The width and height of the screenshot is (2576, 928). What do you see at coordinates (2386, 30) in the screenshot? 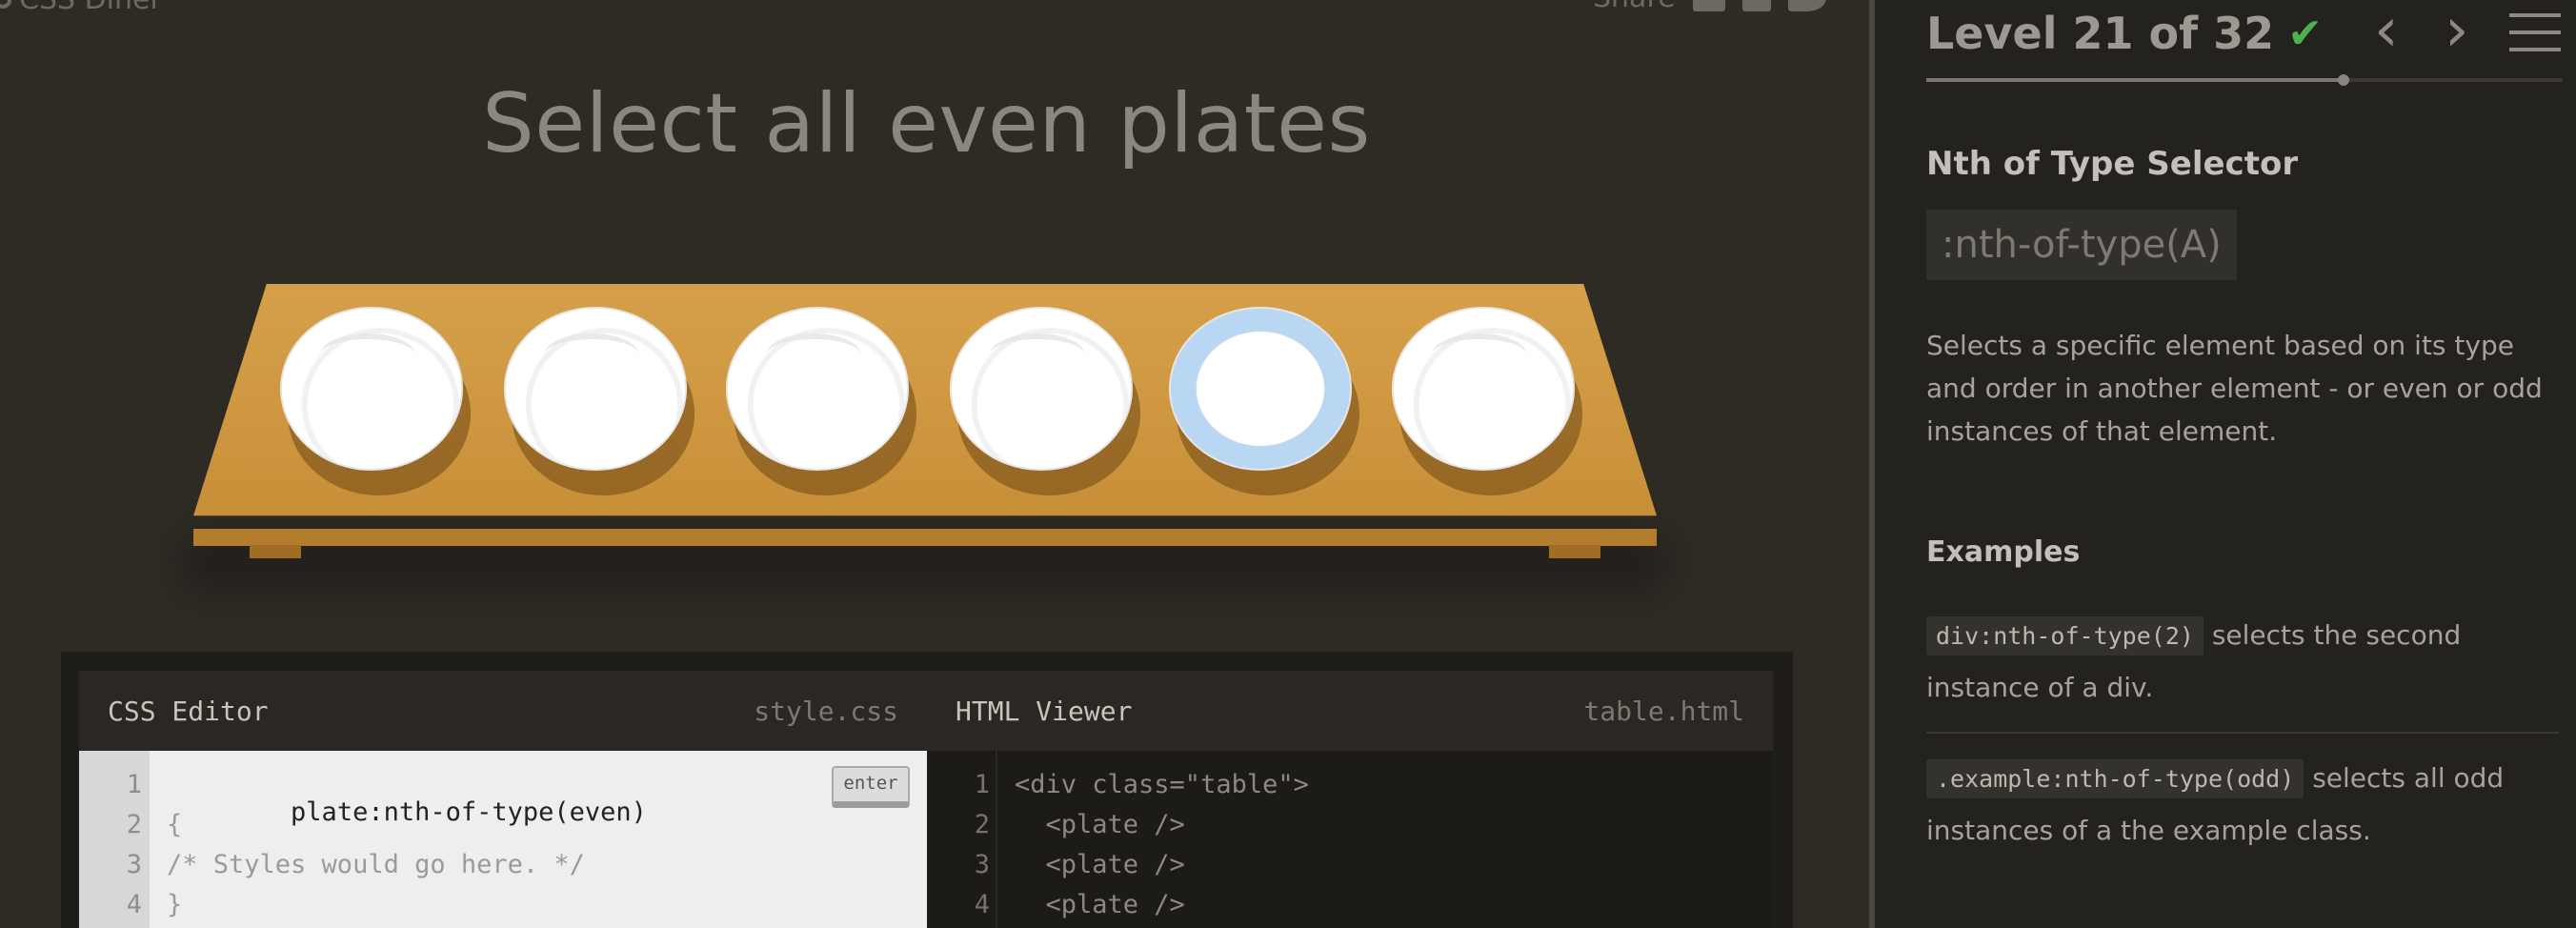
I see `prev-arrow-icon: ‹` at bounding box center [2386, 30].